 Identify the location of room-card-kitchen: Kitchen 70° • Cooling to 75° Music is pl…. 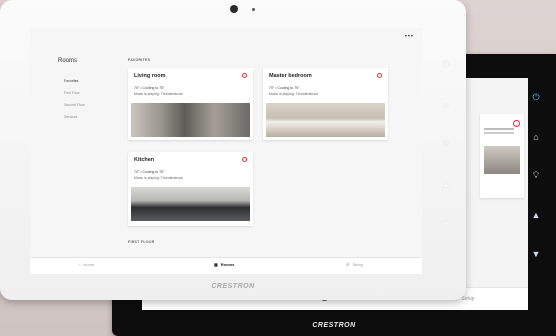
(190, 189).